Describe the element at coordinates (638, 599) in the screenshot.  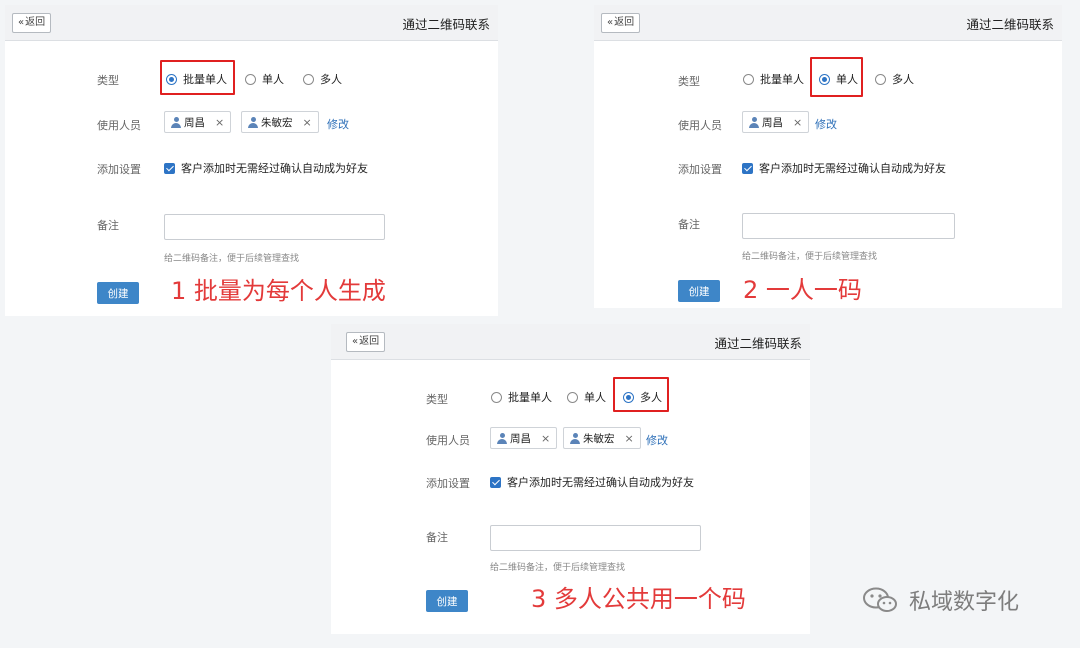
I see `caption: 3 多人公共用一个码` at that location.